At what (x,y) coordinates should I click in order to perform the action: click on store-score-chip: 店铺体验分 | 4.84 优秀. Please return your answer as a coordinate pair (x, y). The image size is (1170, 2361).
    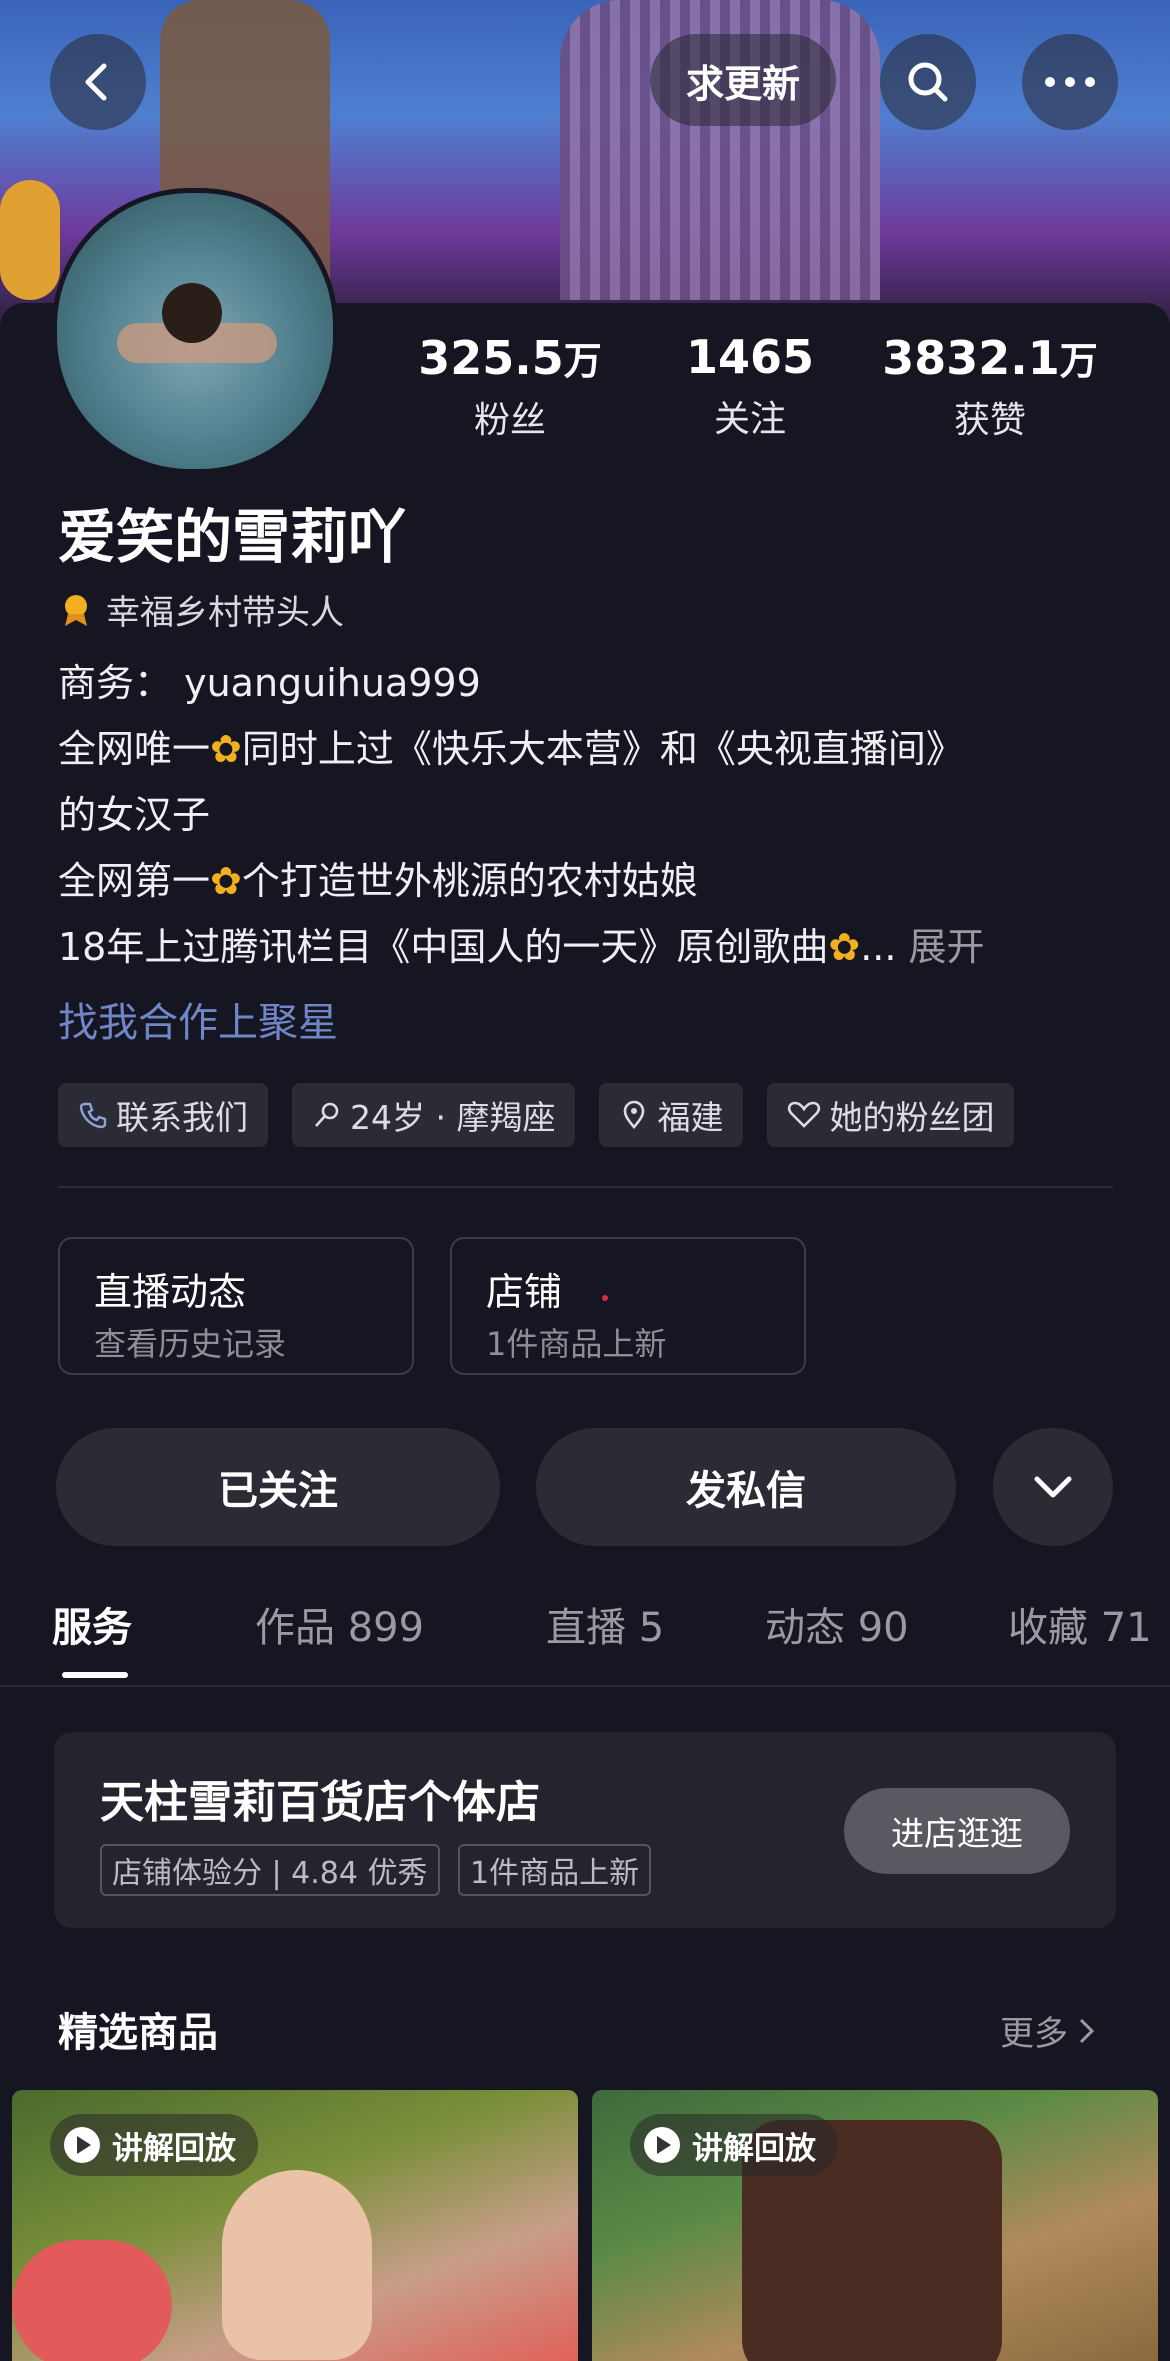
    Looking at the image, I should click on (270, 1870).